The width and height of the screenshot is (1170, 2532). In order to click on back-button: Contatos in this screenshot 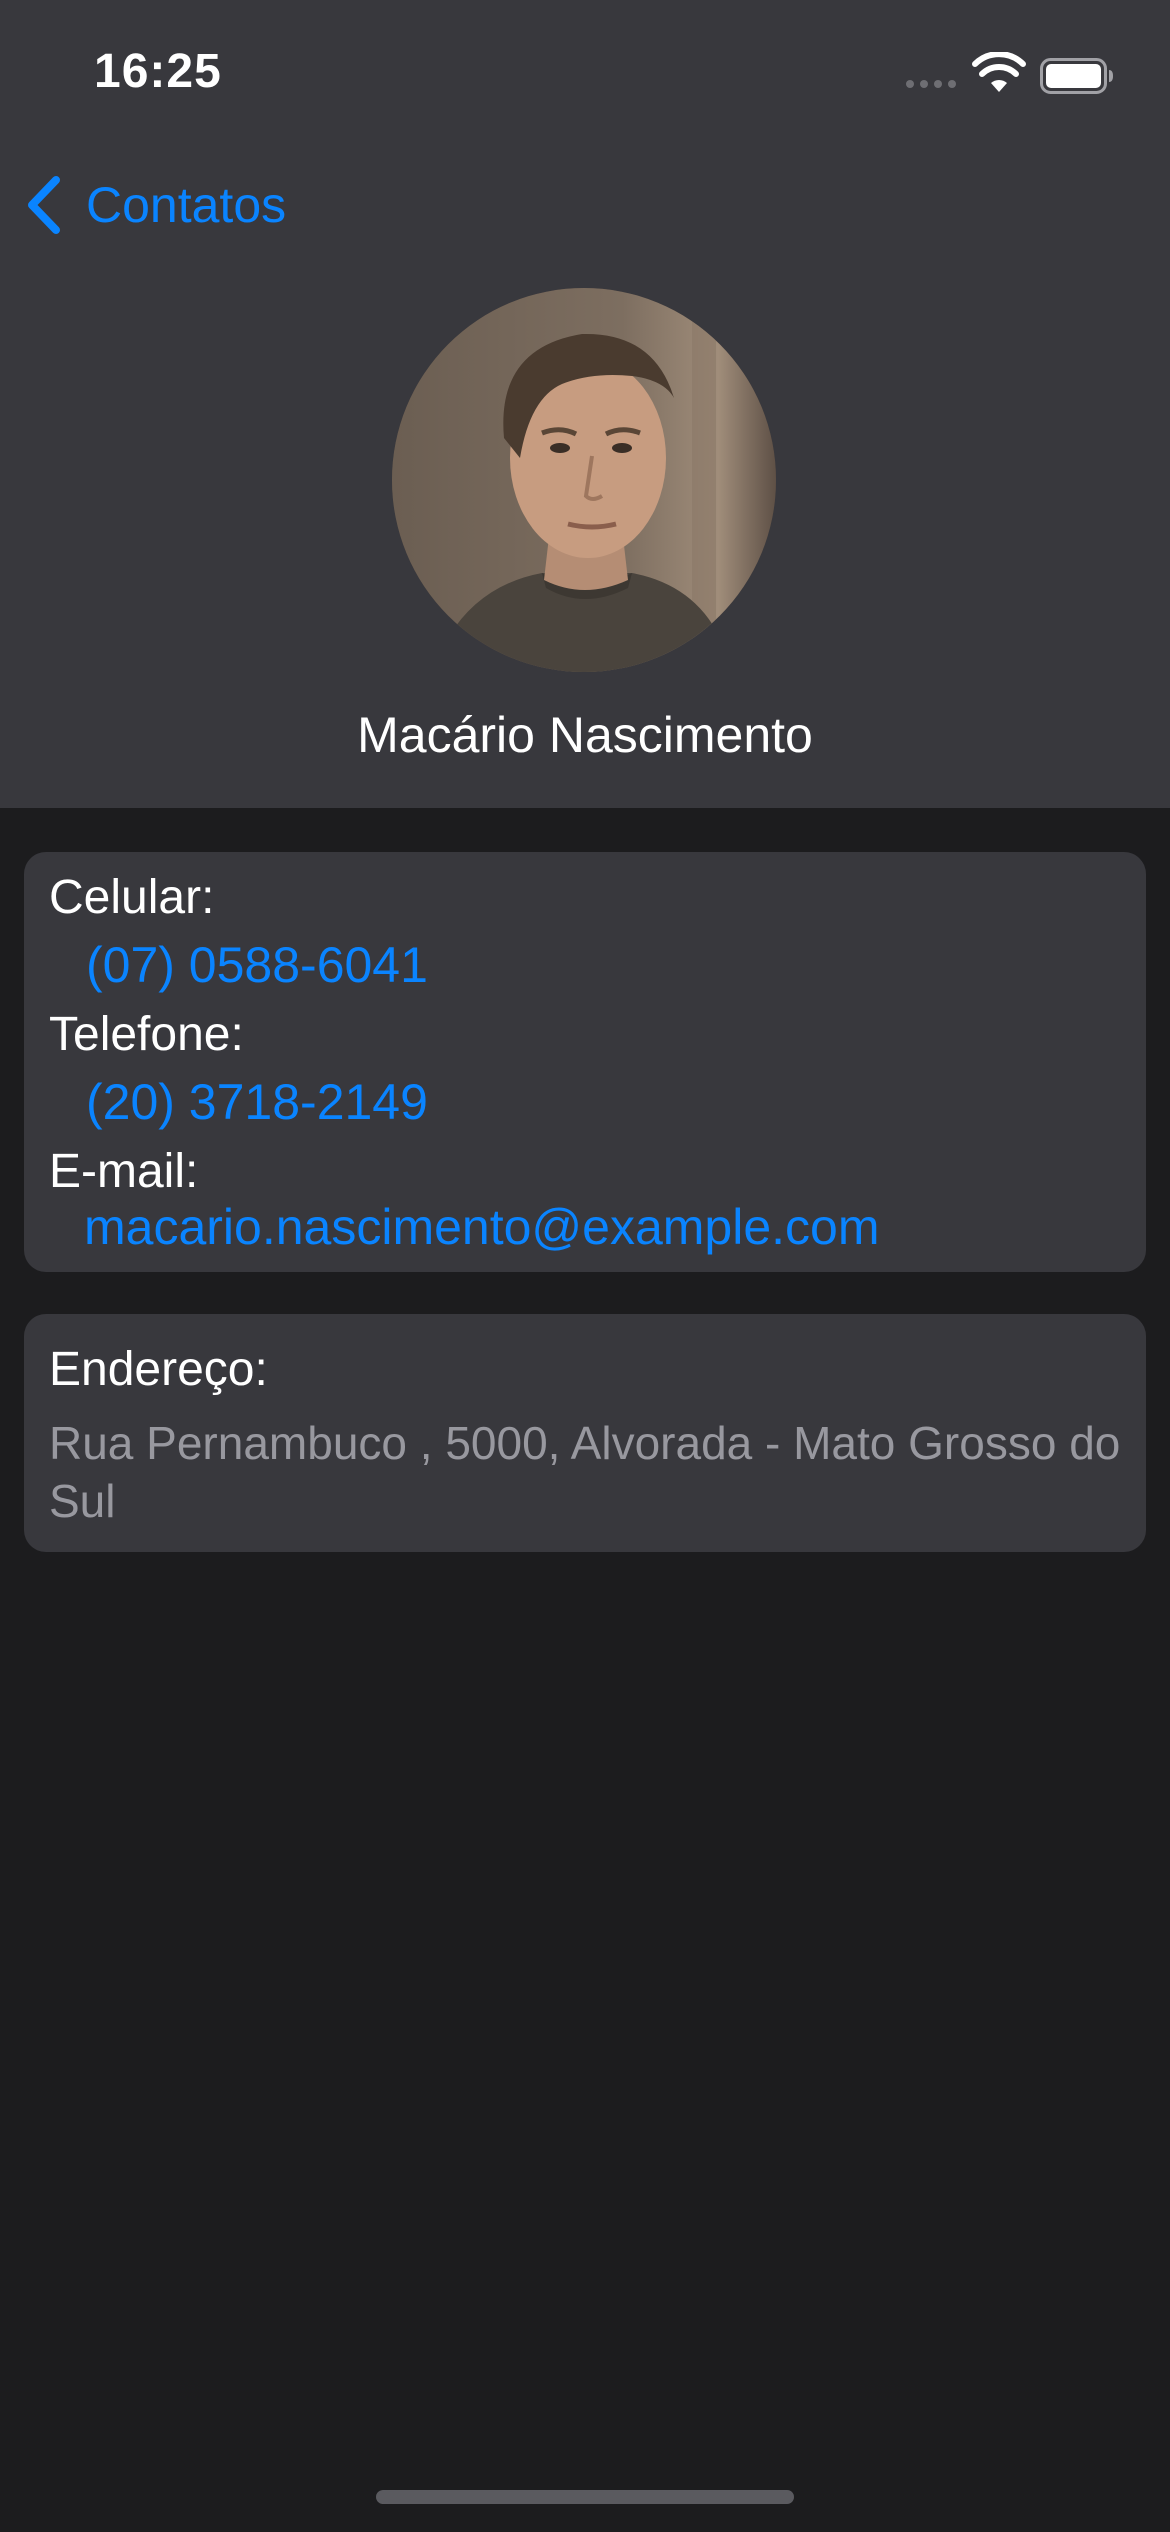, I will do `click(155, 205)`.